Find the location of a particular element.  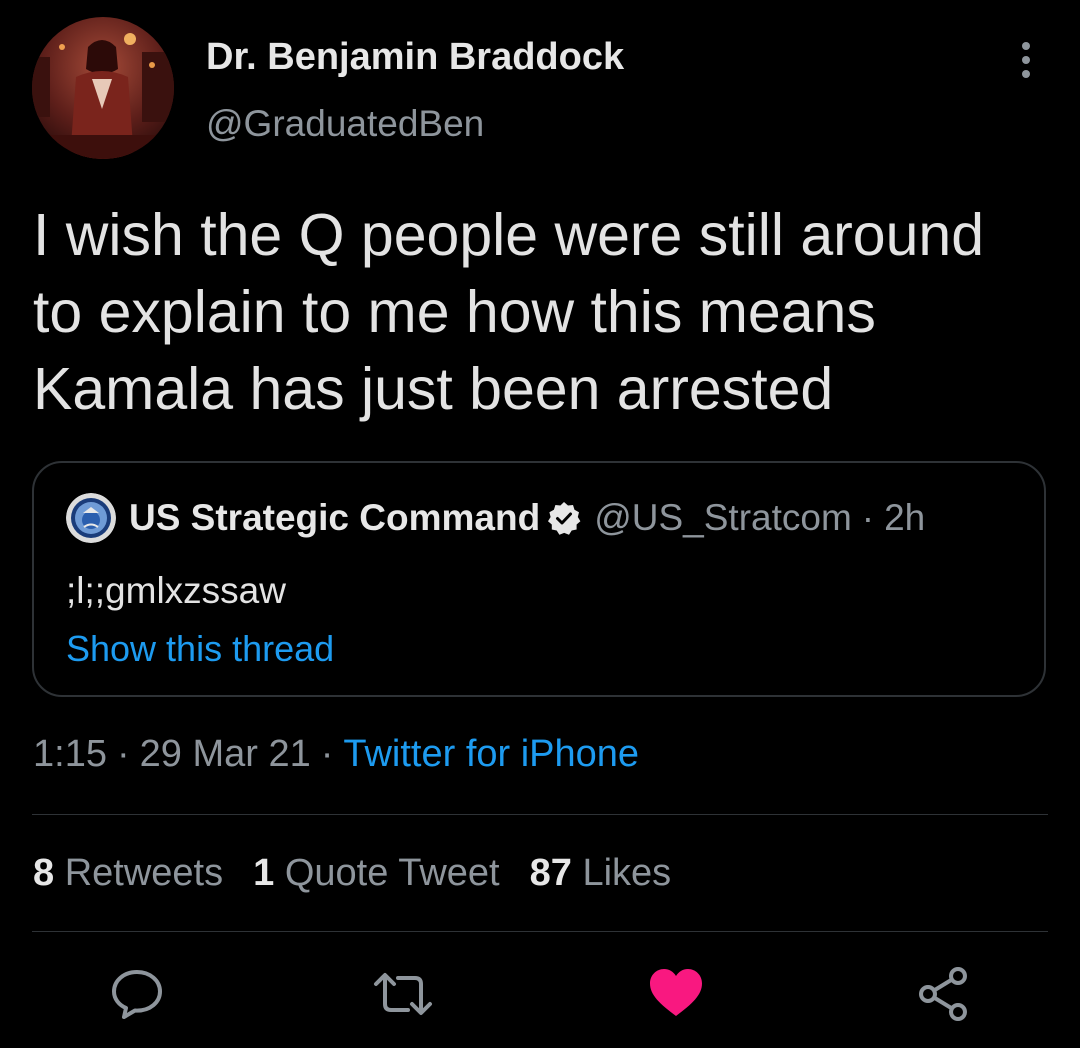

retweets-stat: 8 Retweets is located at coordinates (128, 873).